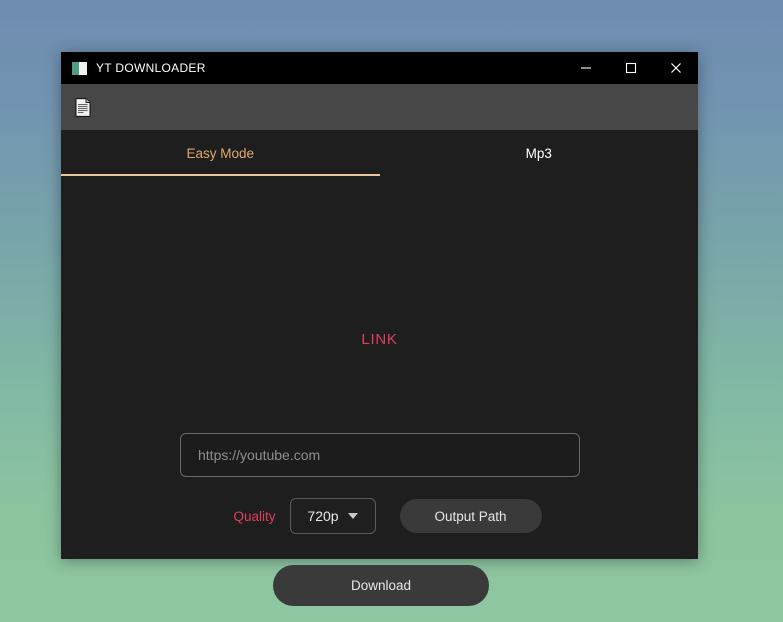 This screenshot has width=783, height=622. I want to click on url-input, so click(380, 455).